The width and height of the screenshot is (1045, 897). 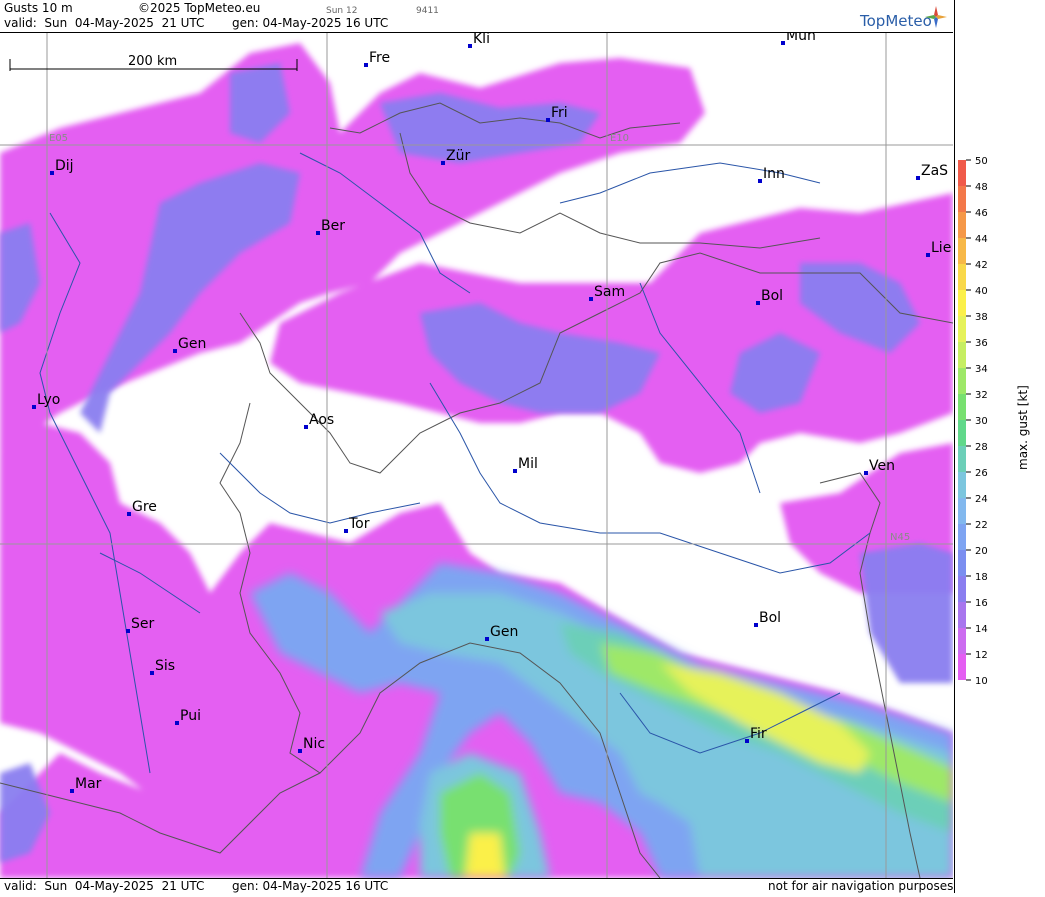 I want to click on legend-tick-label: 50, so click(x=981, y=161).